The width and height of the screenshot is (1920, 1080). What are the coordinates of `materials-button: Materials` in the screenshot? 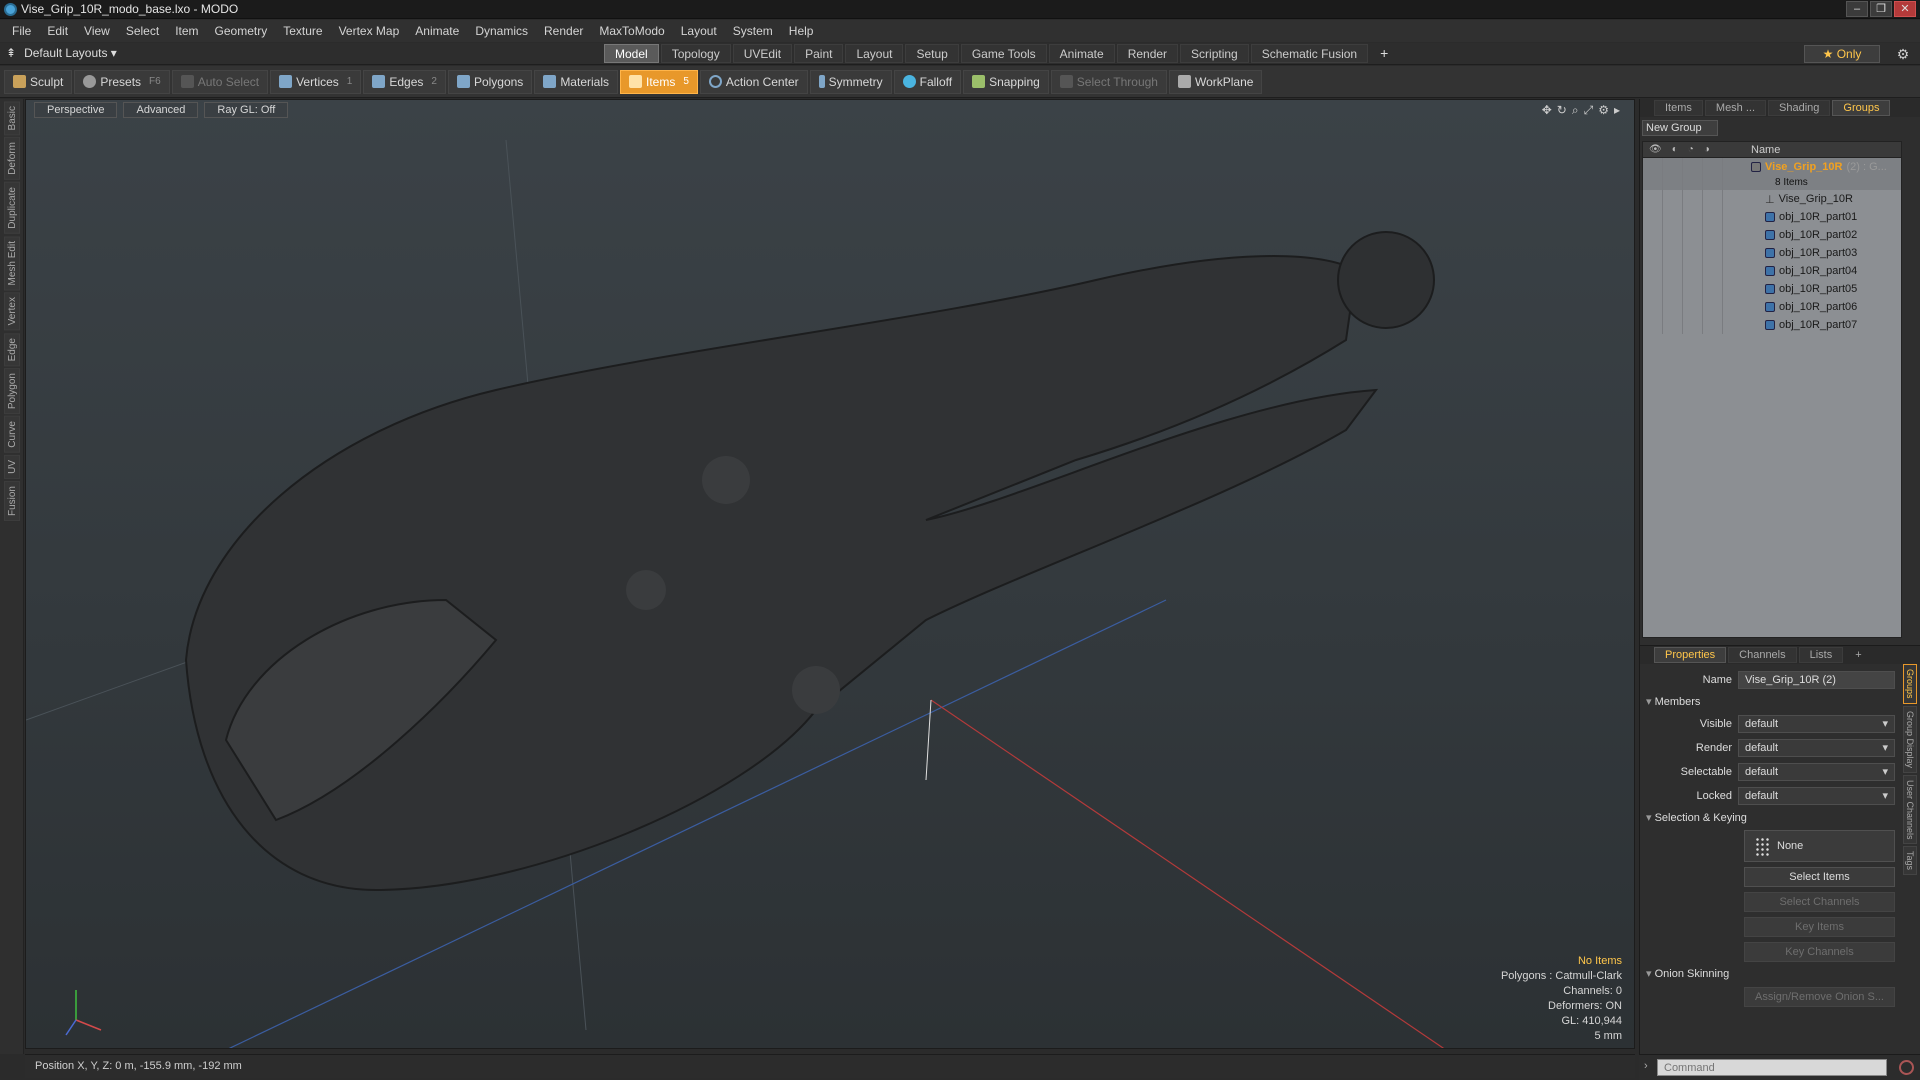 It's located at (576, 81).